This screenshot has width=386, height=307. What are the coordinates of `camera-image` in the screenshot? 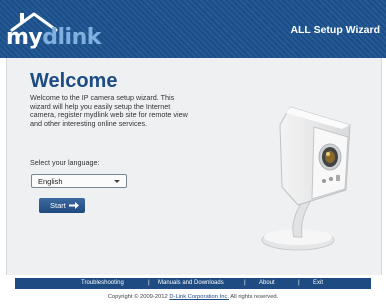 It's located at (306, 178).